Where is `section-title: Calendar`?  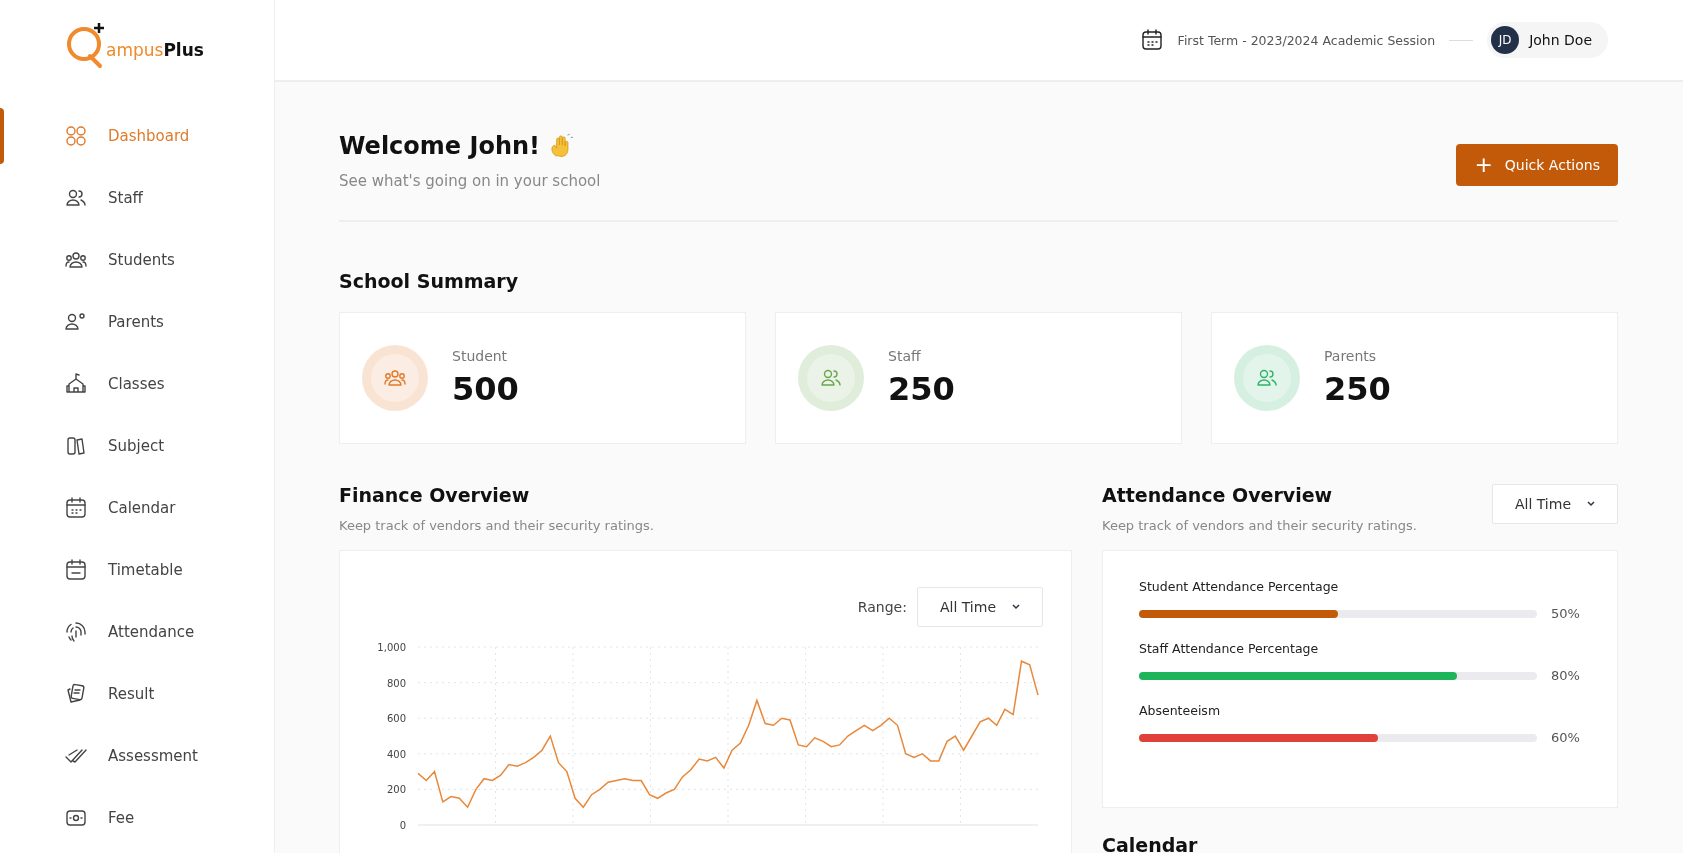
section-title: Calendar is located at coordinates (1150, 843).